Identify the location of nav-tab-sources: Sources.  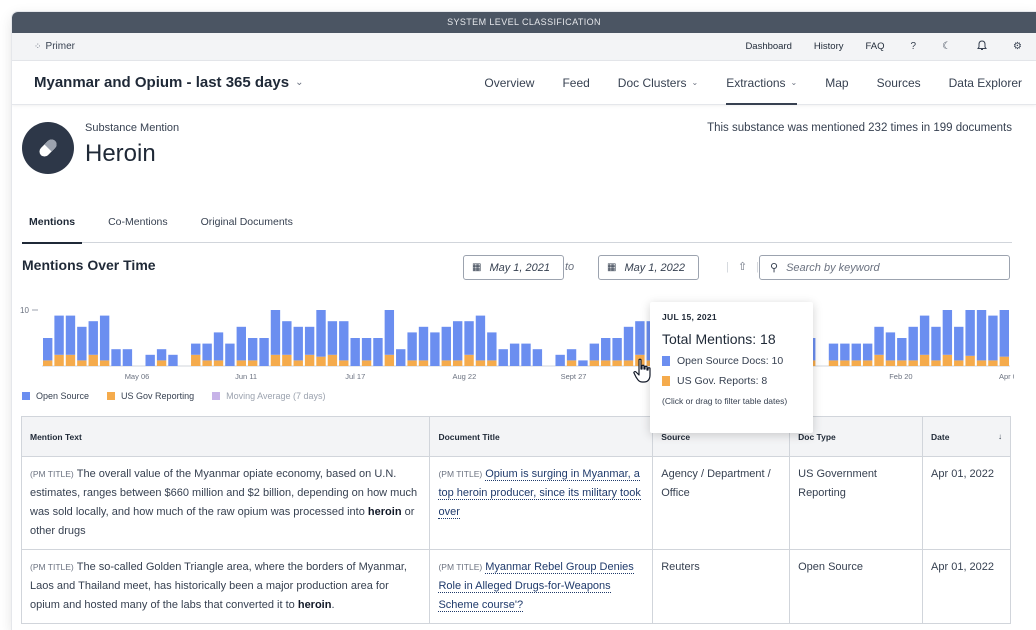
(899, 83).